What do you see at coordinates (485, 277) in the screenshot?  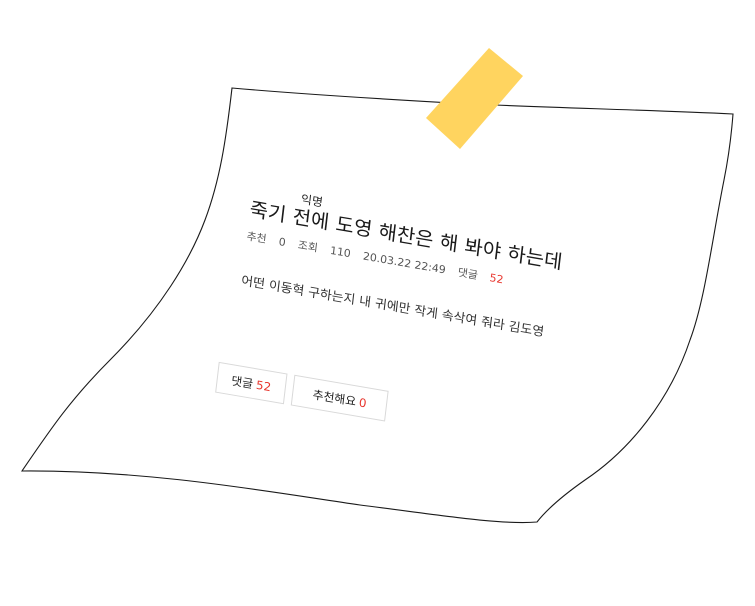 I see `meta-comments: 댓글 52` at bounding box center [485, 277].